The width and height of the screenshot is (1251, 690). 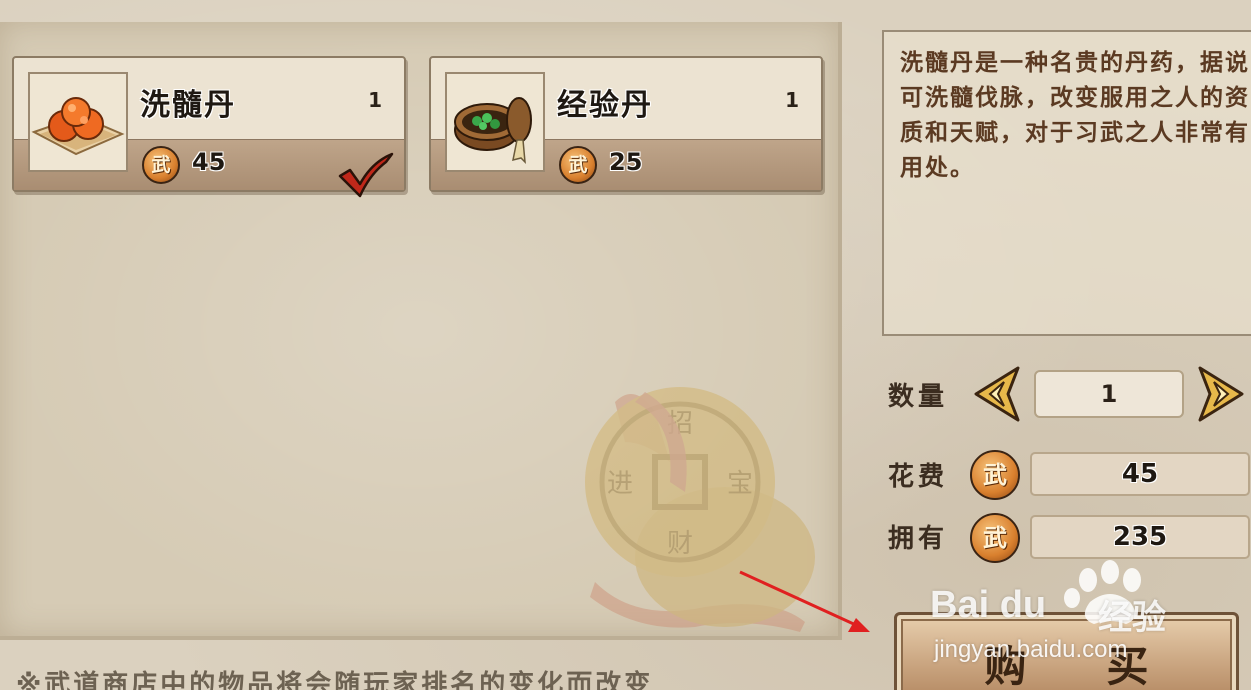 What do you see at coordinates (1132, 618) in the screenshot?
I see `baidu-jingyan-label: 经验` at bounding box center [1132, 618].